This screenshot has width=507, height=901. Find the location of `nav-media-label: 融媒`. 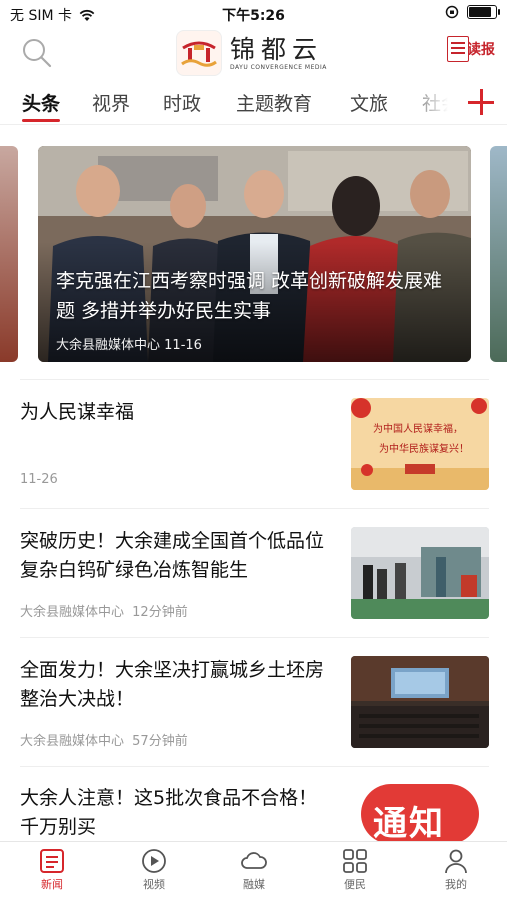

nav-media-label: 融媒 is located at coordinates (254, 884).